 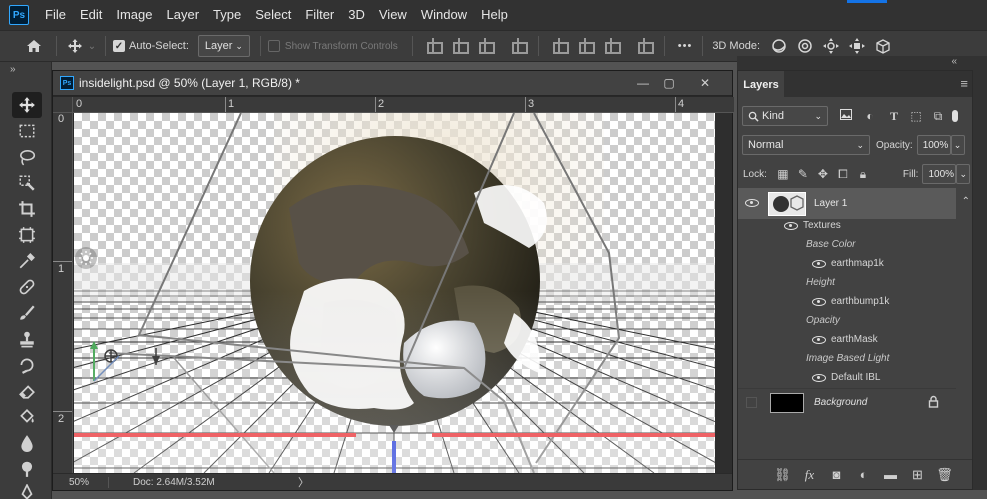 What do you see at coordinates (803, 174) in the screenshot?
I see `lock-image-icon: ✎` at bounding box center [803, 174].